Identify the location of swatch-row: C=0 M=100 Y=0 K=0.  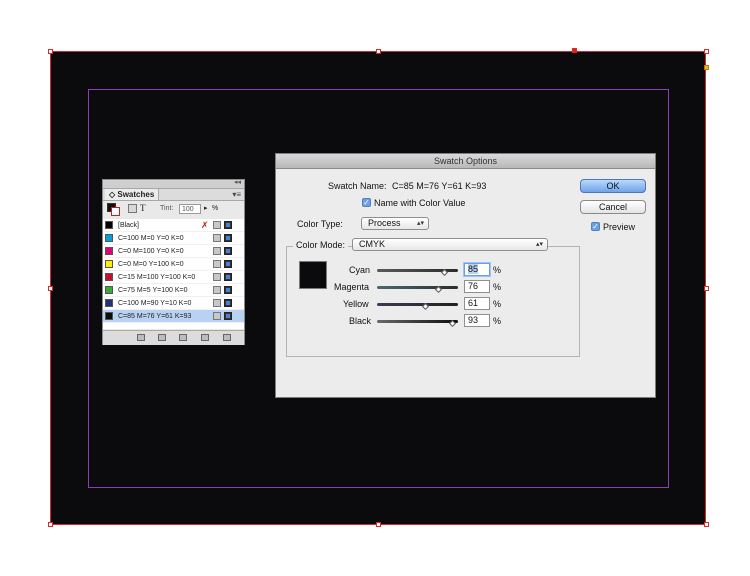
(173, 251).